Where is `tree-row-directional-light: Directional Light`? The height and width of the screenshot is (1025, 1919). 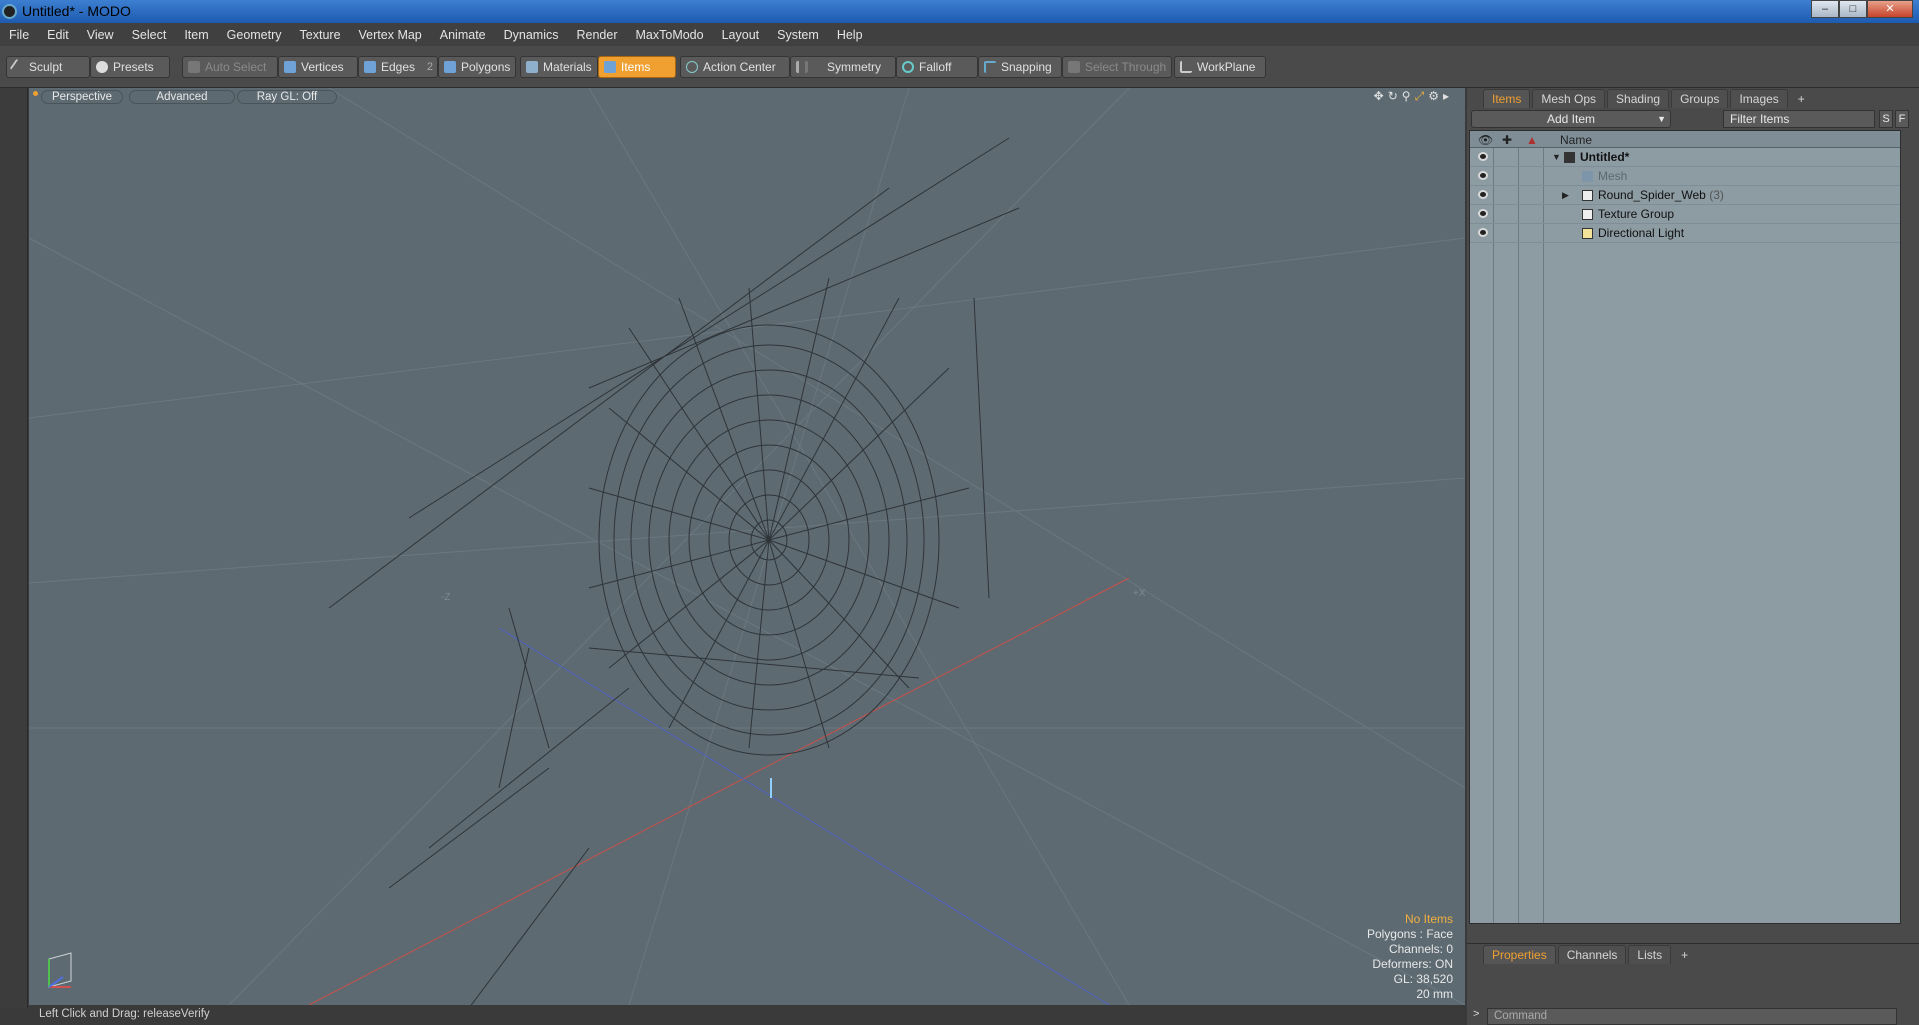 tree-row-directional-light: Directional Light is located at coordinates (1685, 233).